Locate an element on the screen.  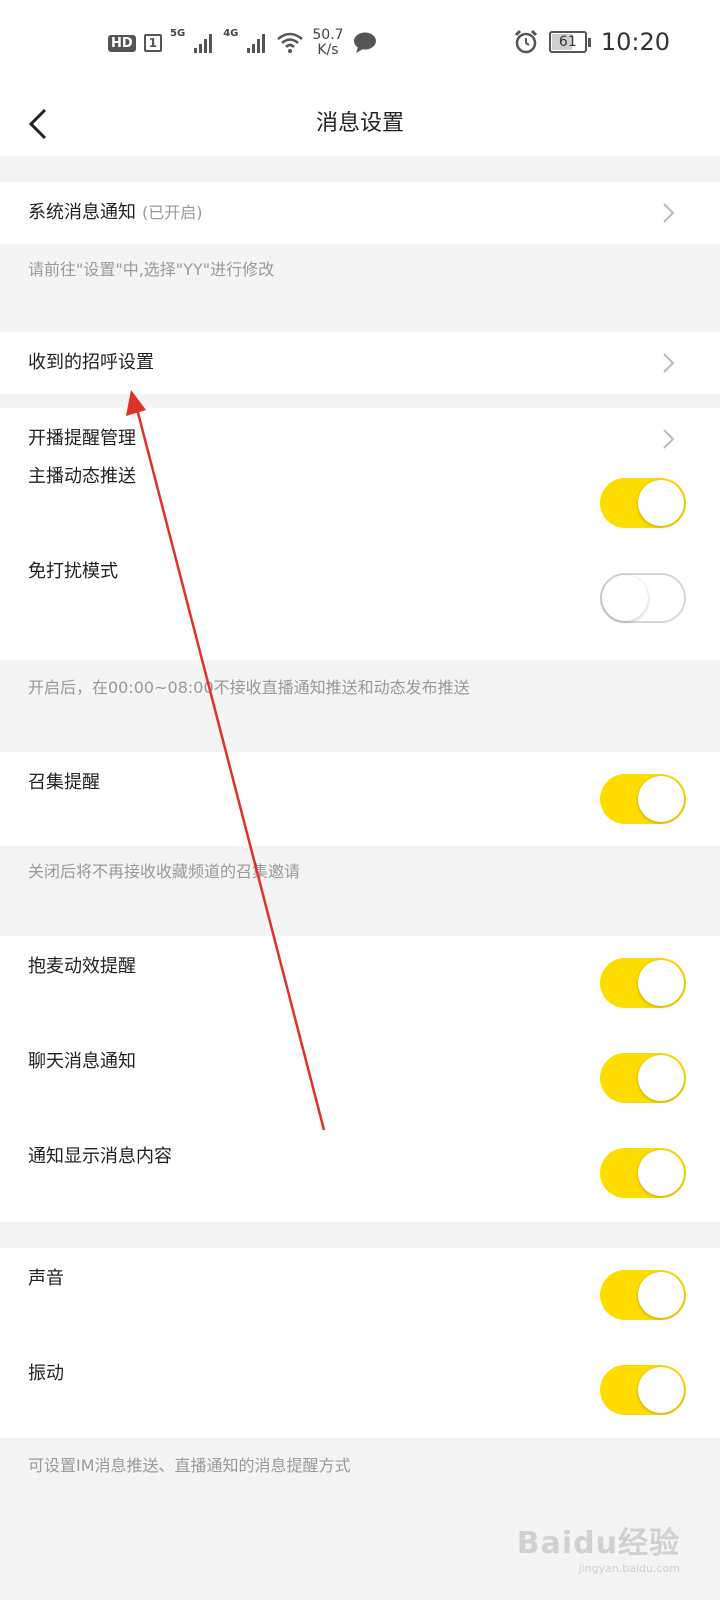
group-sound: 声音 振动 is located at coordinates (360, 1343).